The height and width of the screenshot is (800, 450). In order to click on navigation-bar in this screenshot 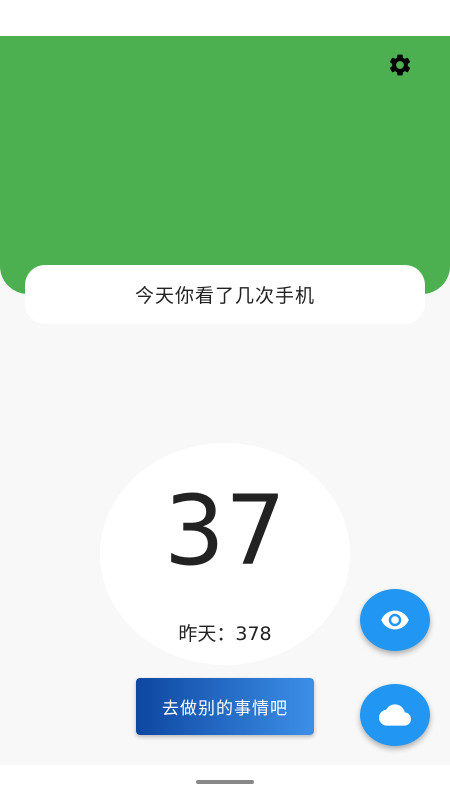, I will do `click(225, 782)`.